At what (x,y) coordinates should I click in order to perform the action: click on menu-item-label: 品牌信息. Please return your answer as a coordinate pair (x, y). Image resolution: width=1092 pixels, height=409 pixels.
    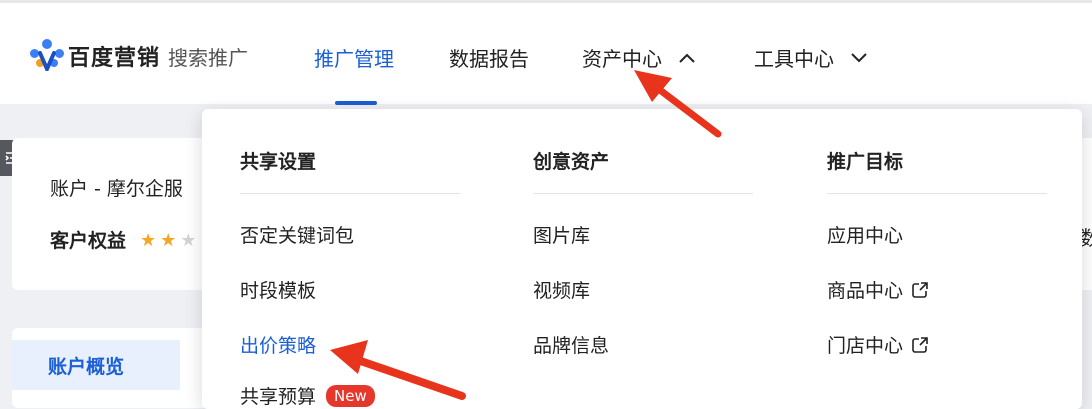
    Looking at the image, I should click on (571, 346).